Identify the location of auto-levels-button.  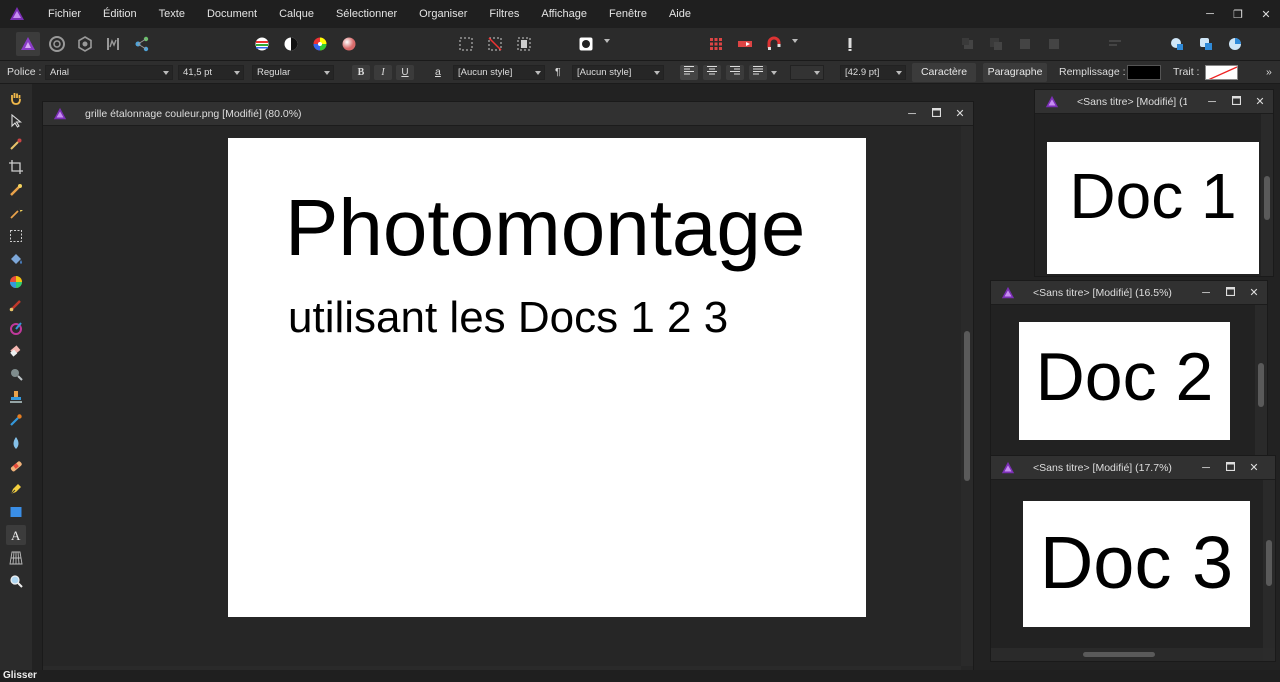
(262, 44).